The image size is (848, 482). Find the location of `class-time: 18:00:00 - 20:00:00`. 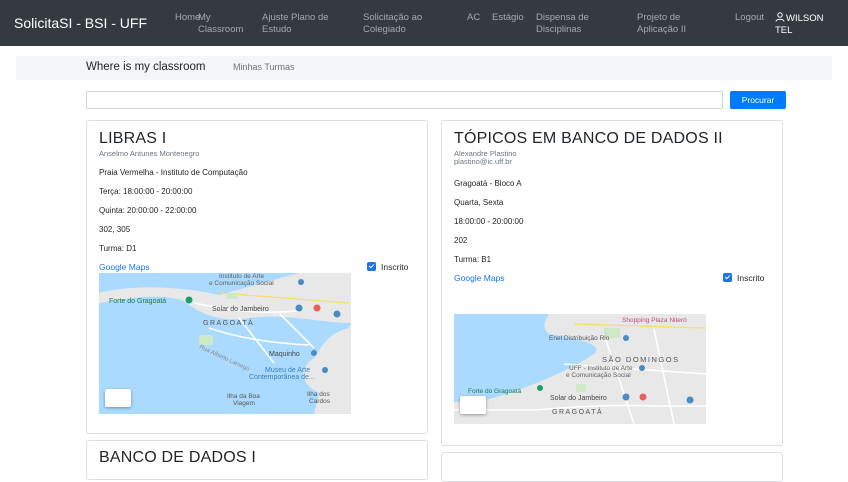

class-time: 18:00:00 - 20:00:00 is located at coordinates (489, 221).